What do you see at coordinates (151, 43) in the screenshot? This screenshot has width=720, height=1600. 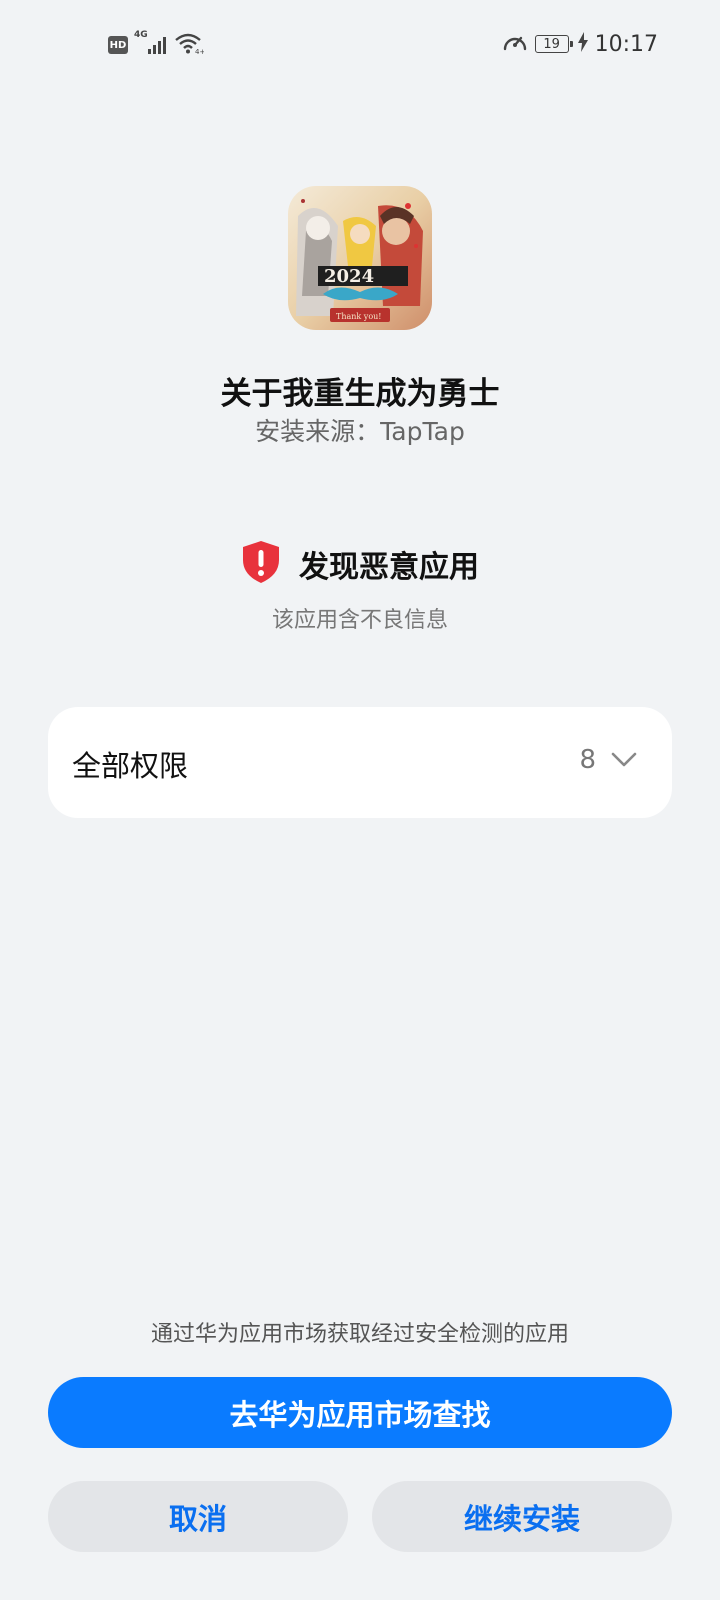 I see `signal-icon: 4G` at bounding box center [151, 43].